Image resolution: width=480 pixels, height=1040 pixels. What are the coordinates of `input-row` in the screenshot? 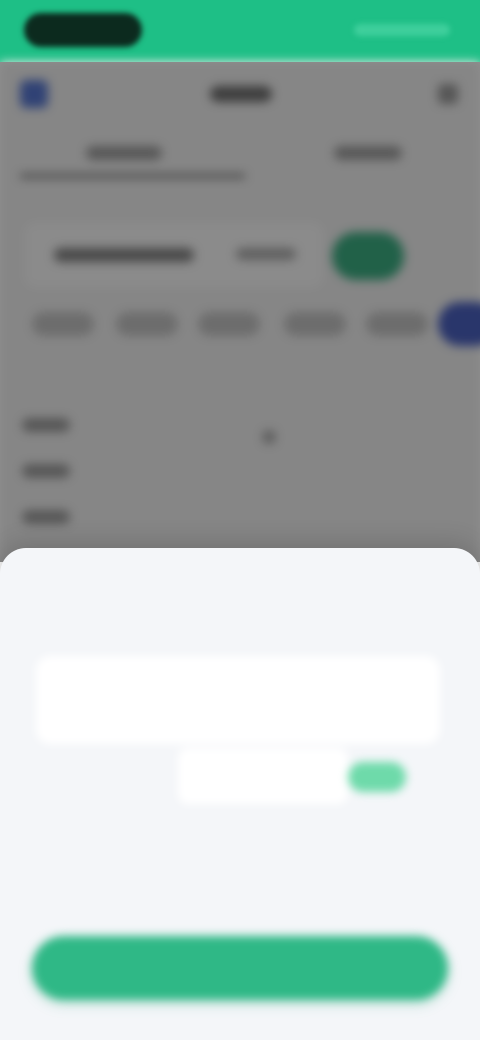 It's located at (238, 776).